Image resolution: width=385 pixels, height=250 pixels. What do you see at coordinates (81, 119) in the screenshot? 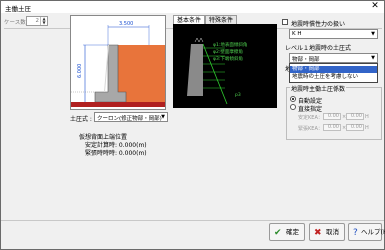
I see `soil-formula-label: 土圧式 :` at bounding box center [81, 119].